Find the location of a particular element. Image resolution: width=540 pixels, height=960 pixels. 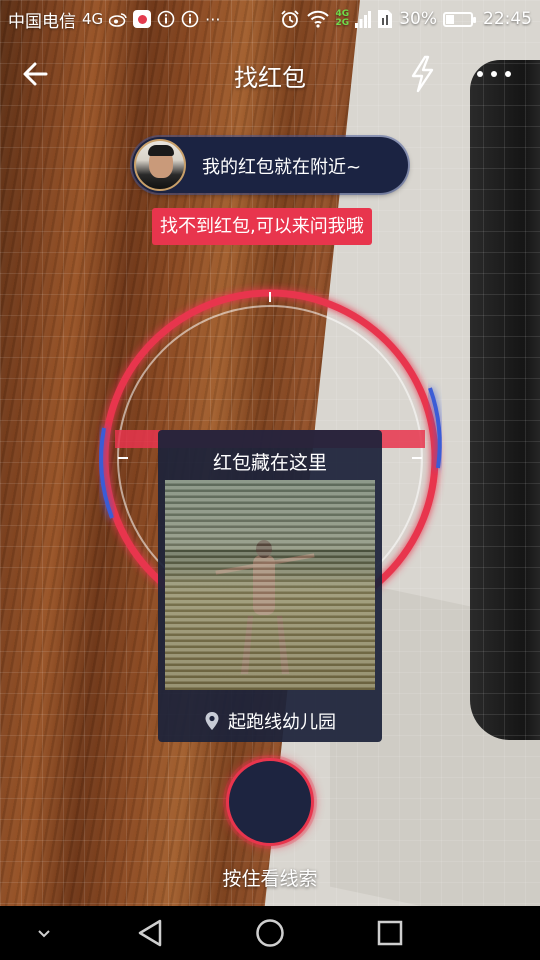

back-triangle-icon is located at coordinates (150, 933).